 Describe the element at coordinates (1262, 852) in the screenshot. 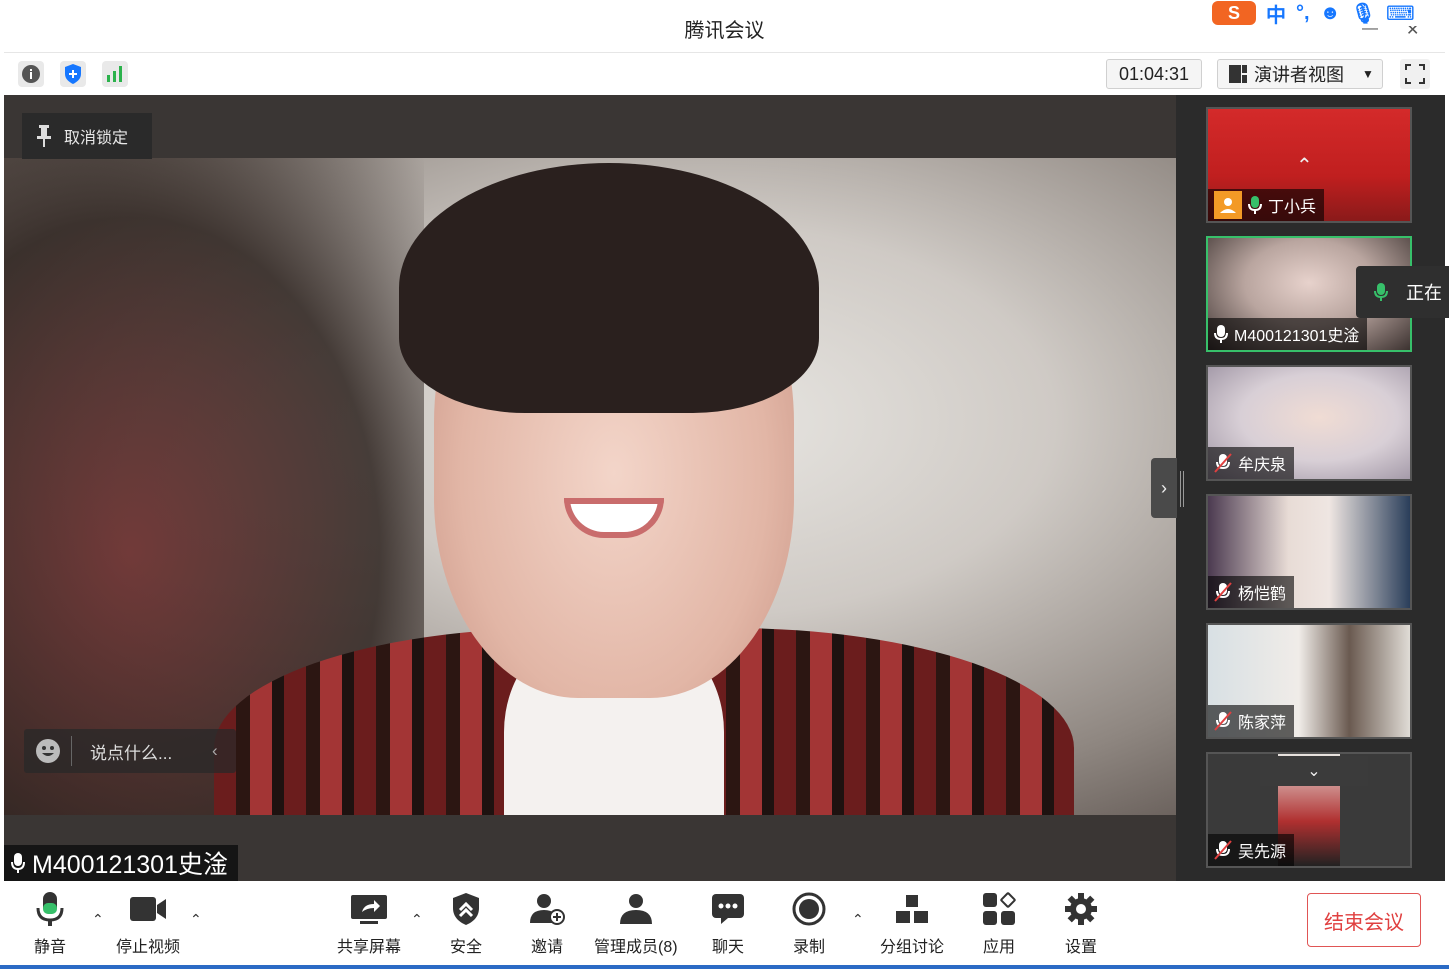

I see `participant-name: 吴先源` at that location.